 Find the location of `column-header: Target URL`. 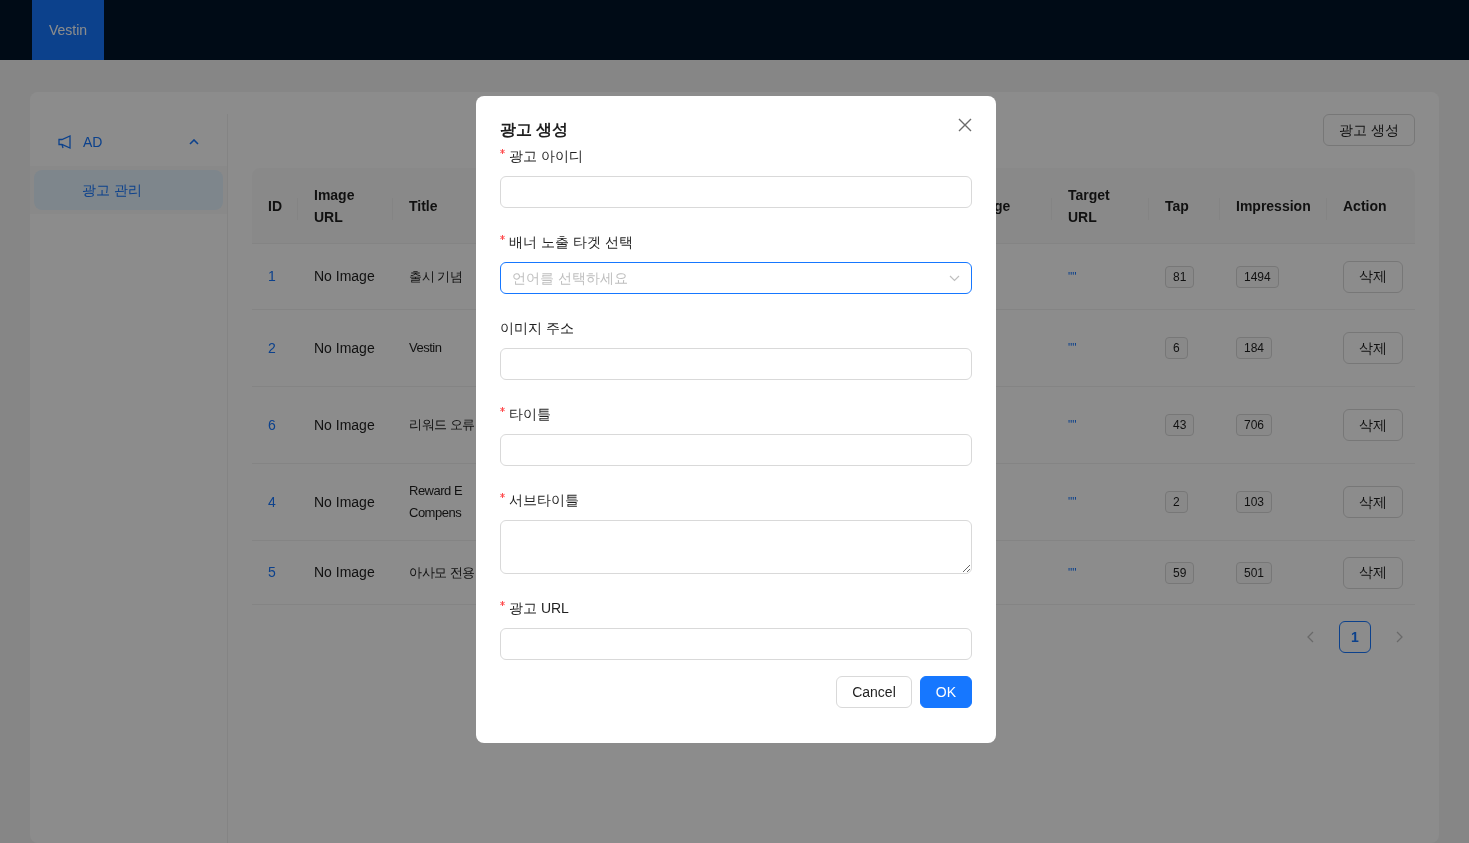

column-header: Target URL is located at coordinates (1089, 206).